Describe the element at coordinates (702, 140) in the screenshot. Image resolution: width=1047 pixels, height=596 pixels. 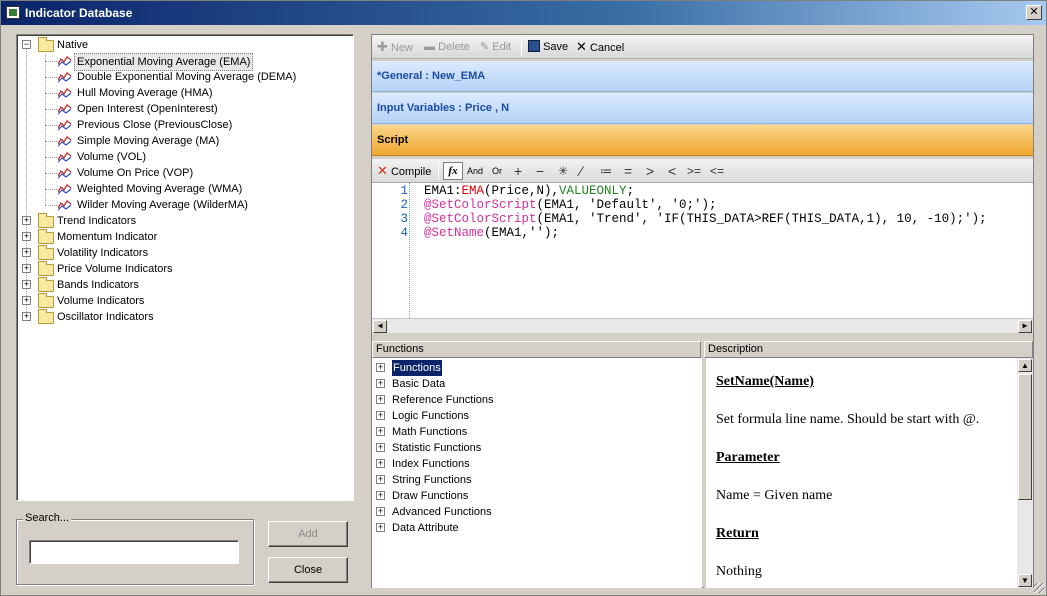
I see `script-section-header: Script` at that location.